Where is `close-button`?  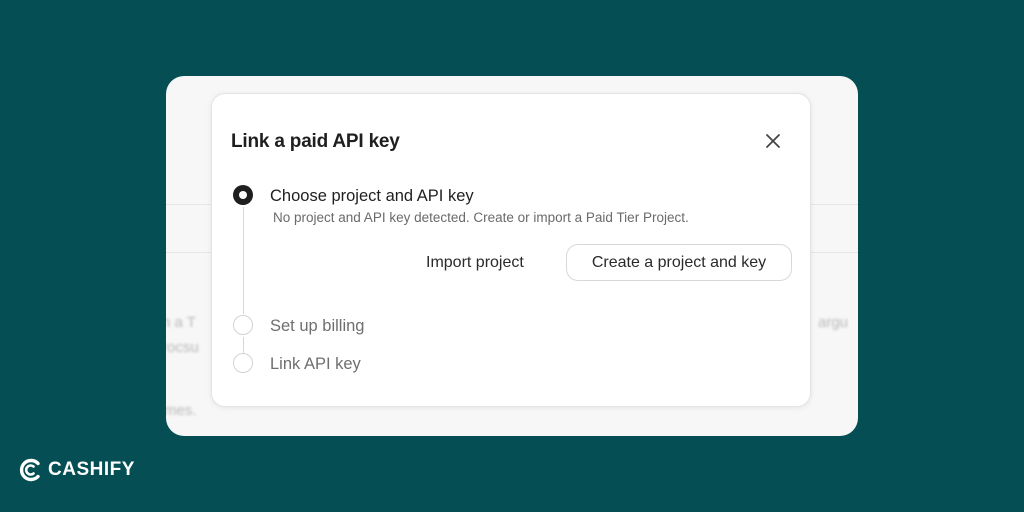
close-button is located at coordinates (773, 141).